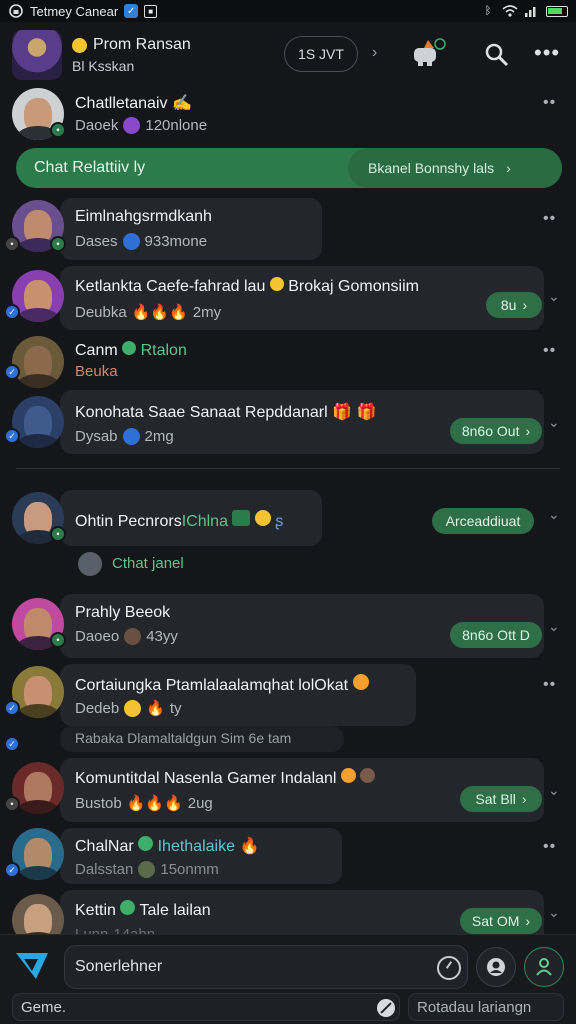 Image resolution: width=576 pixels, height=1024 pixels. Describe the element at coordinates (143, 216) in the screenshot. I see `chat-name: Eimlnahgsrmdkanh` at that location.